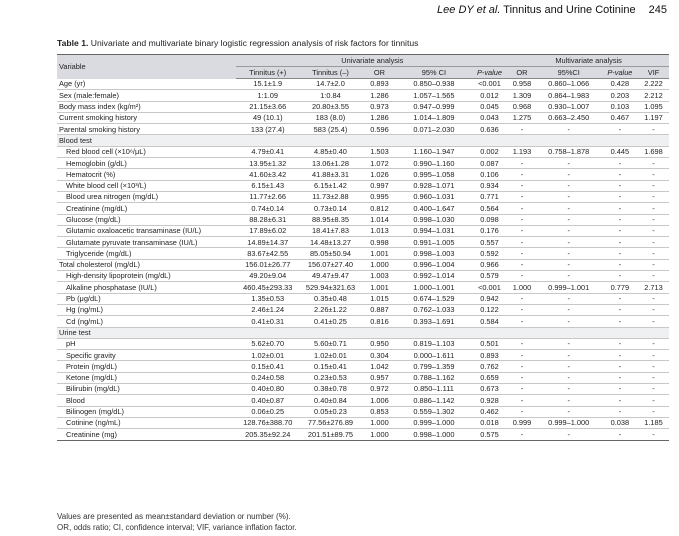 The width and height of the screenshot is (679, 536). I want to click on cell-uni-p: 0.636, so click(489, 129).